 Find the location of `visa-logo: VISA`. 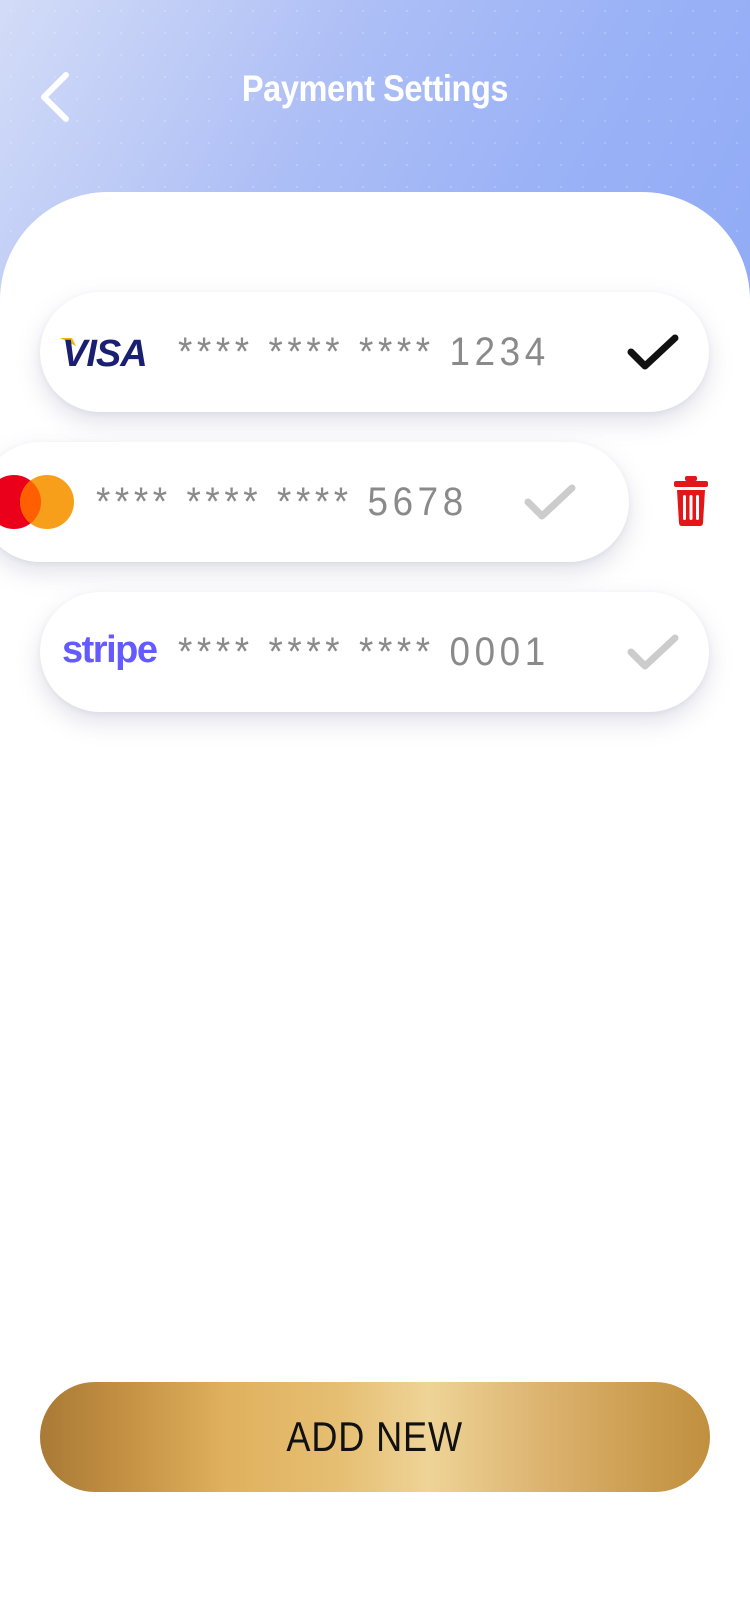

visa-logo: VISA is located at coordinates (110, 351).